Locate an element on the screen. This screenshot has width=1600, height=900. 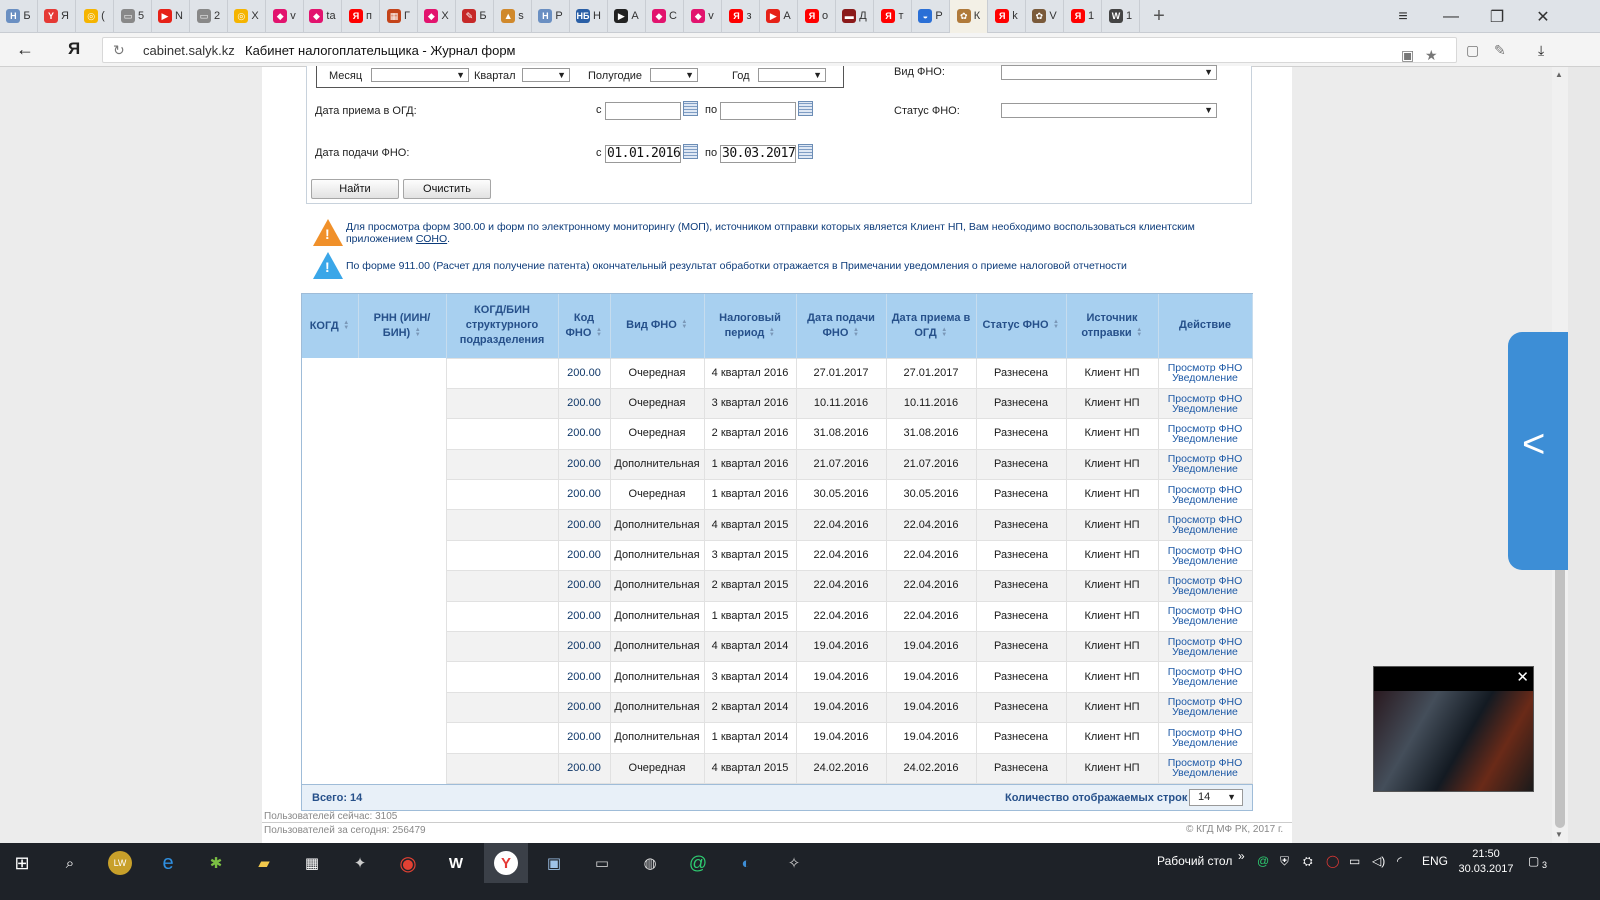
column-header: Налоговый период ▲ ▼ is located at coordinates (750, 326).